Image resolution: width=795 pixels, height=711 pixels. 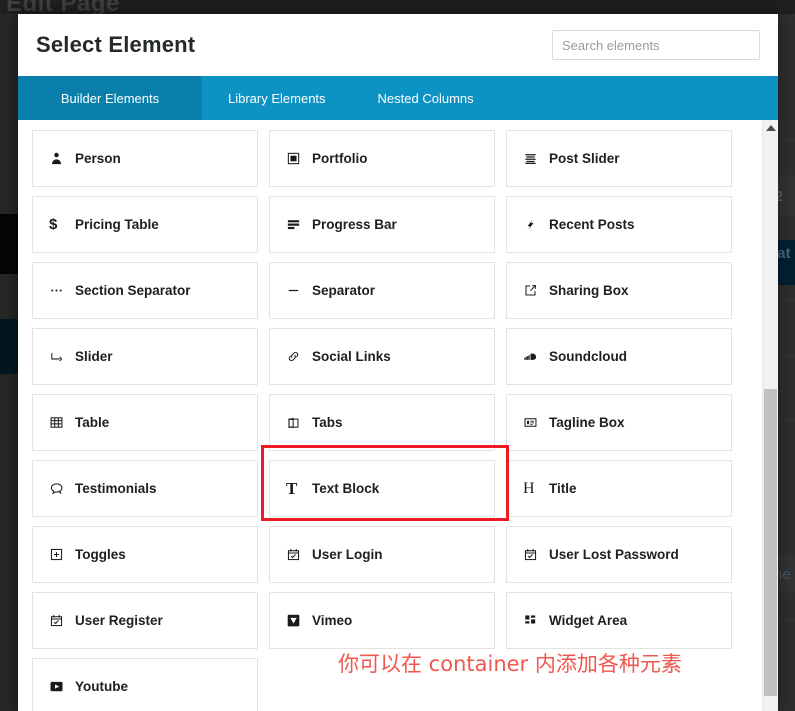 What do you see at coordinates (563, 488) in the screenshot?
I see `element-card-label: Title` at bounding box center [563, 488].